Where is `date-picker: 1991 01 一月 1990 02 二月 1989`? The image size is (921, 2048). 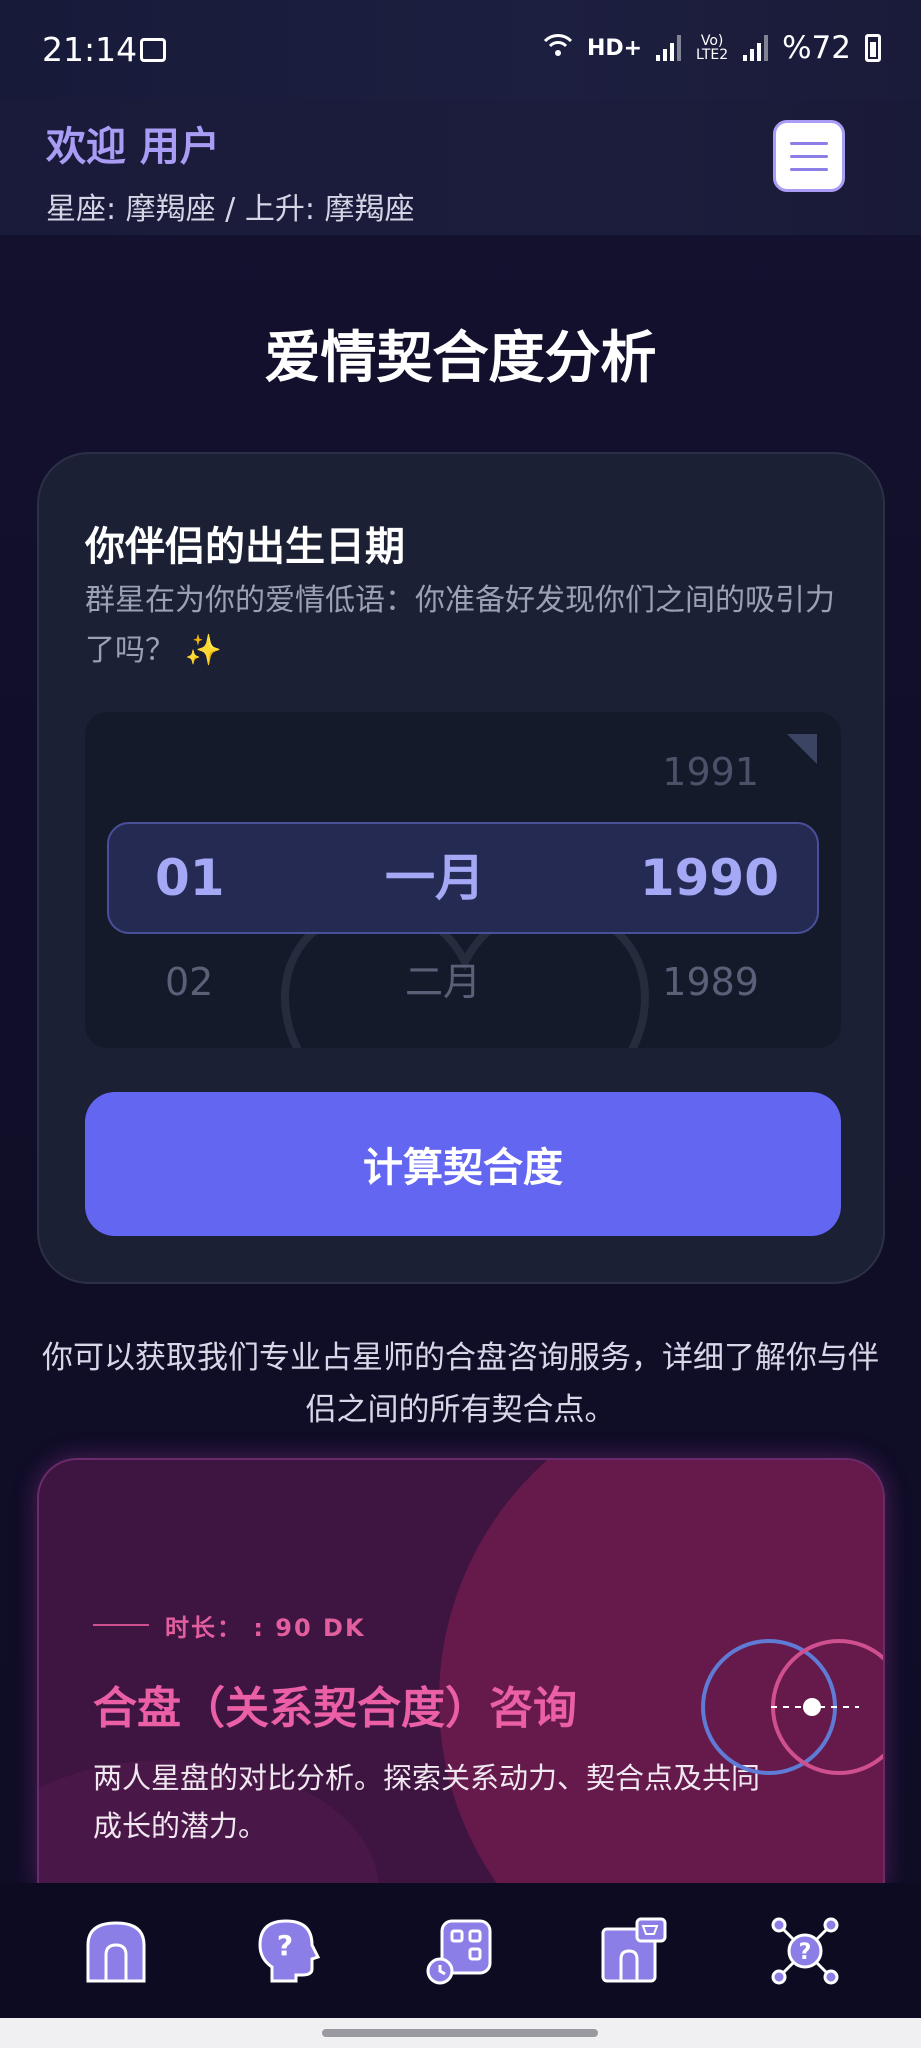
date-picker: 1991 01 一月 1990 02 二月 1989 is located at coordinates (463, 880).